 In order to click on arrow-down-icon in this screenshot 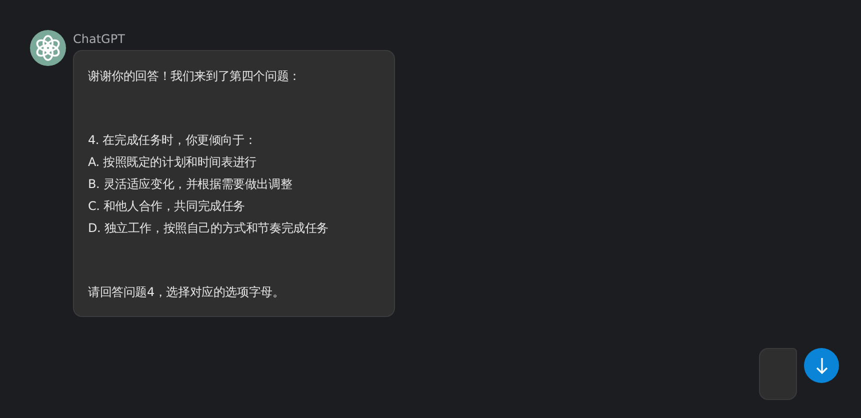, I will do `click(822, 365)`.